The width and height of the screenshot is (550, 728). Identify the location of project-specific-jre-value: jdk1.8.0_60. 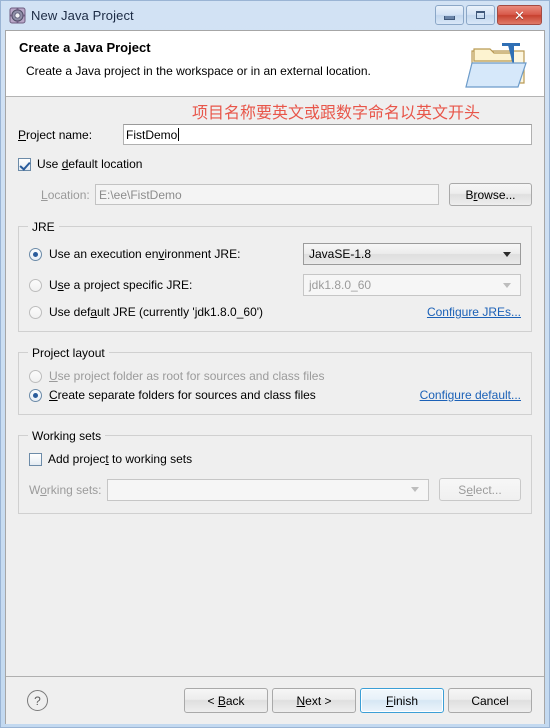
(340, 285).